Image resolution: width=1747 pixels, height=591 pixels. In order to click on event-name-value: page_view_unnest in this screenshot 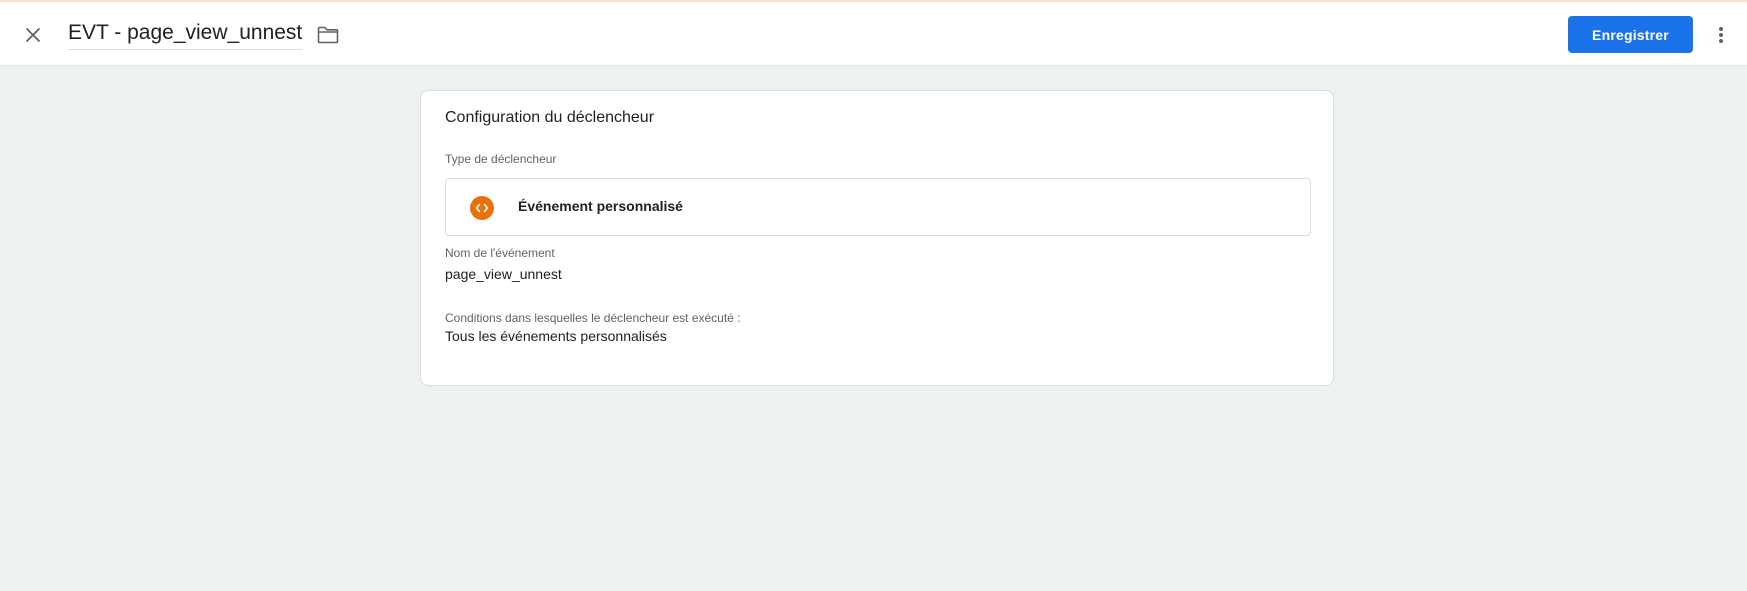, I will do `click(503, 274)`.